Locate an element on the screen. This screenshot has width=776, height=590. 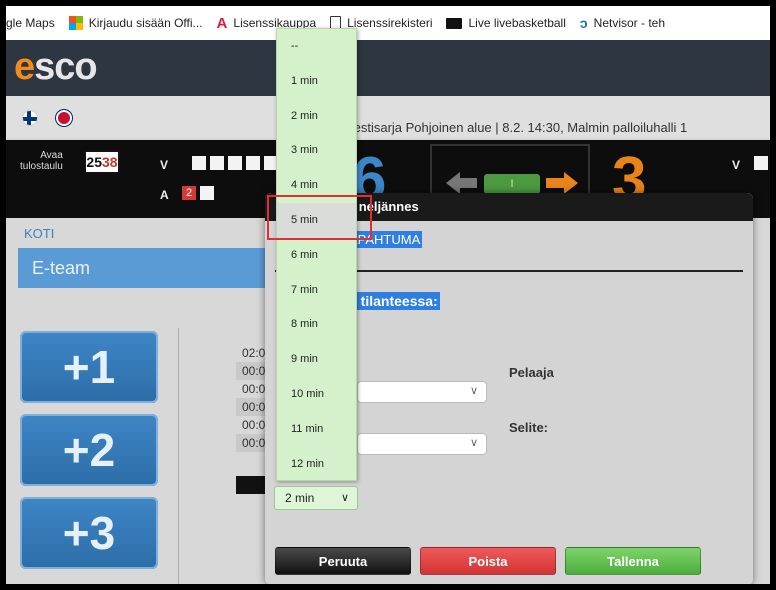
dropdown-option: 9 min is located at coordinates (316, 359).